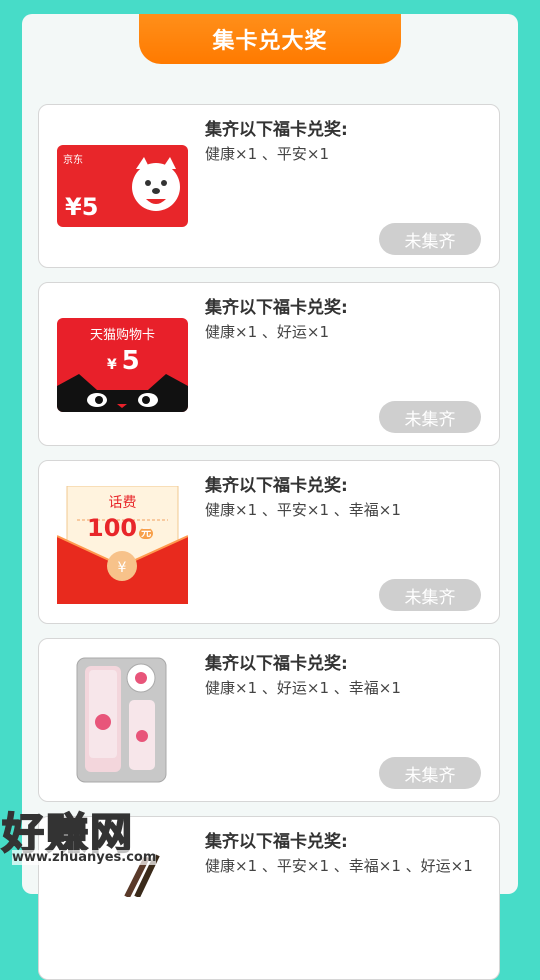 Image resolution: width=540 pixels, height=980 pixels. Describe the element at coordinates (122, 335) in the screenshot. I see `tmall-brand-label: 天猫购物卡` at that location.